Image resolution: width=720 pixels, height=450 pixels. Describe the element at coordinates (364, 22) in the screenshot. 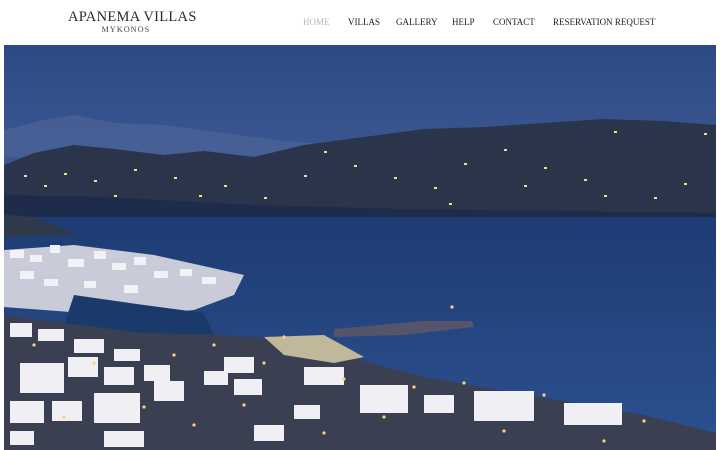

I see `nav-villas: VILLAS` at that location.